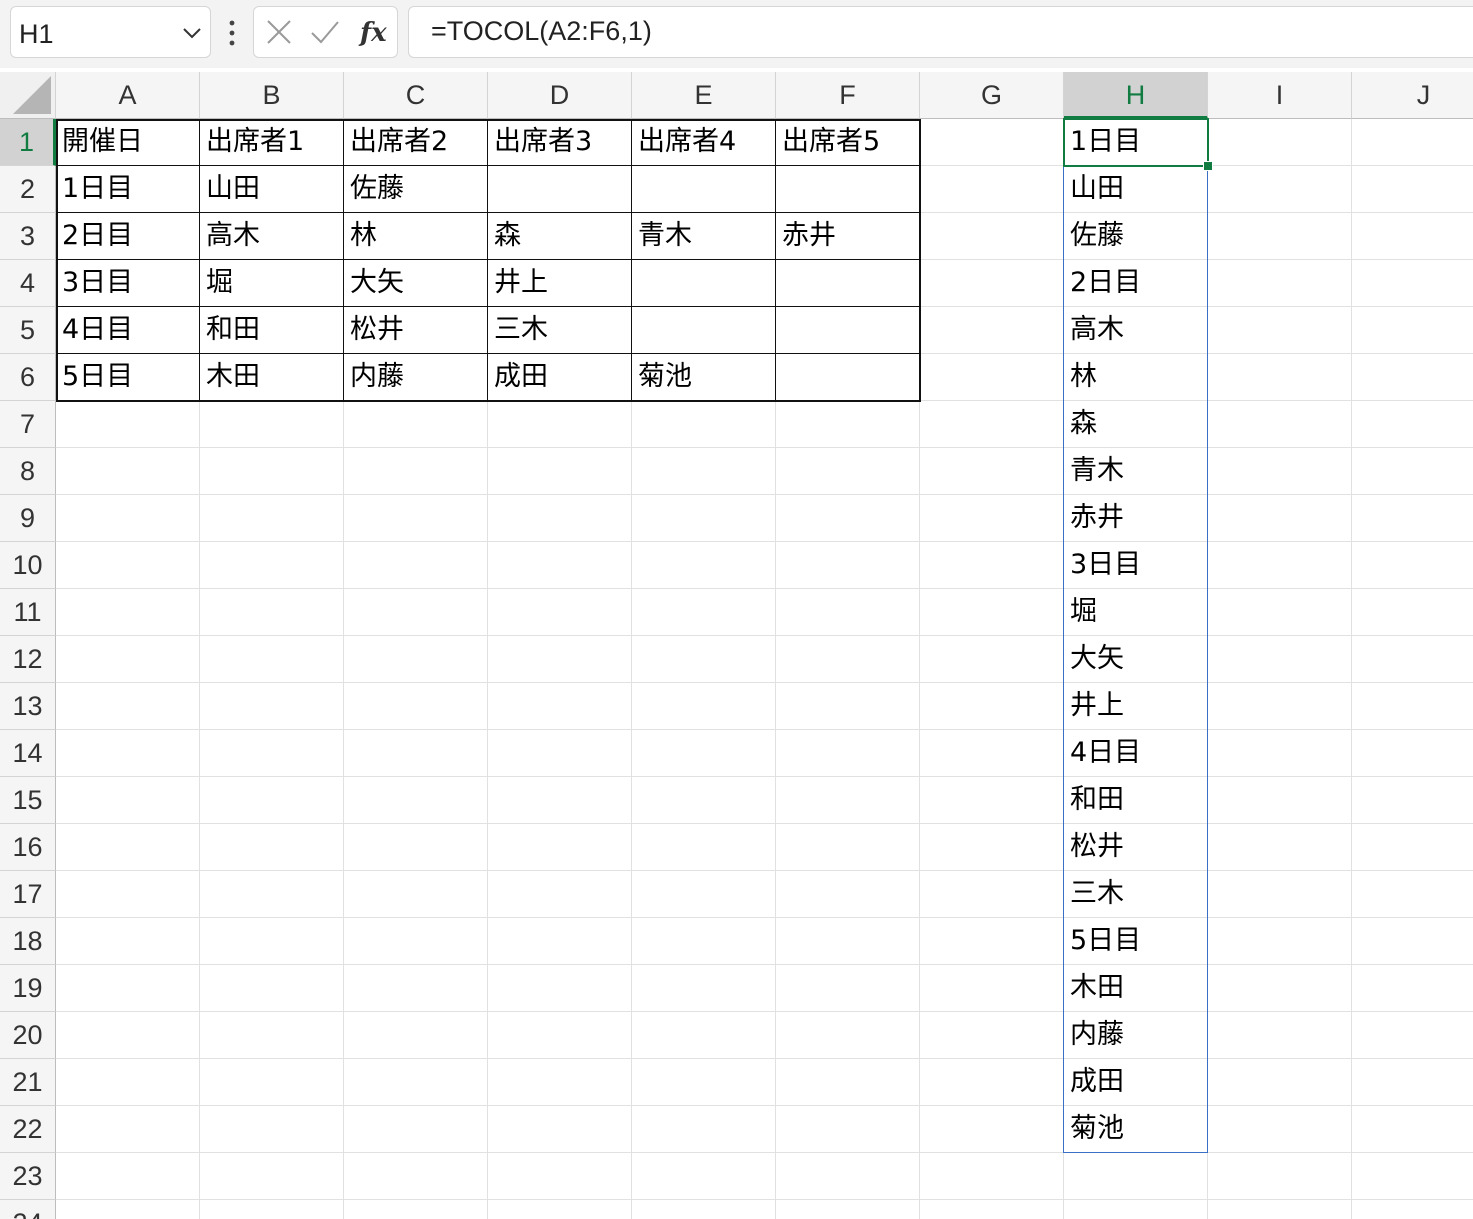 This screenshot has height=1219, width=1473. Describe the element at coordinates (1136, 518) in the screenshot. I see `spill-cell: 赤井` at that location.